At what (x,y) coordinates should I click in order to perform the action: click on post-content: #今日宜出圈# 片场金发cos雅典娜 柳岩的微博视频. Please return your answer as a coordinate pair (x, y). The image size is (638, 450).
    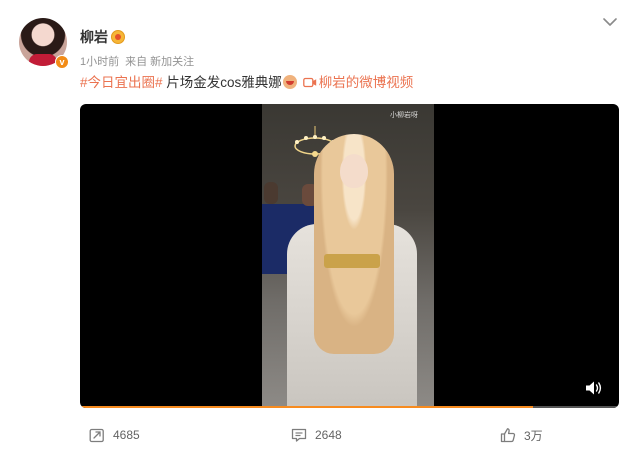
    Looking at the image, I should click on (246, 83).